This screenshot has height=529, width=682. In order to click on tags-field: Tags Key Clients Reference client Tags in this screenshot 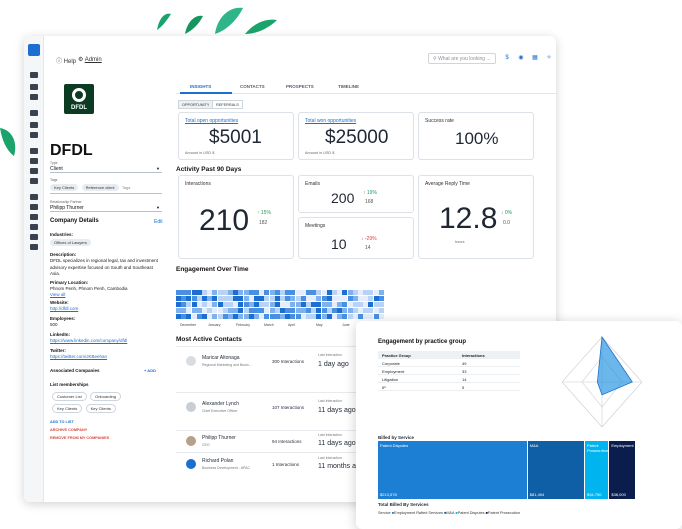, I will do `click(106, 186)`.